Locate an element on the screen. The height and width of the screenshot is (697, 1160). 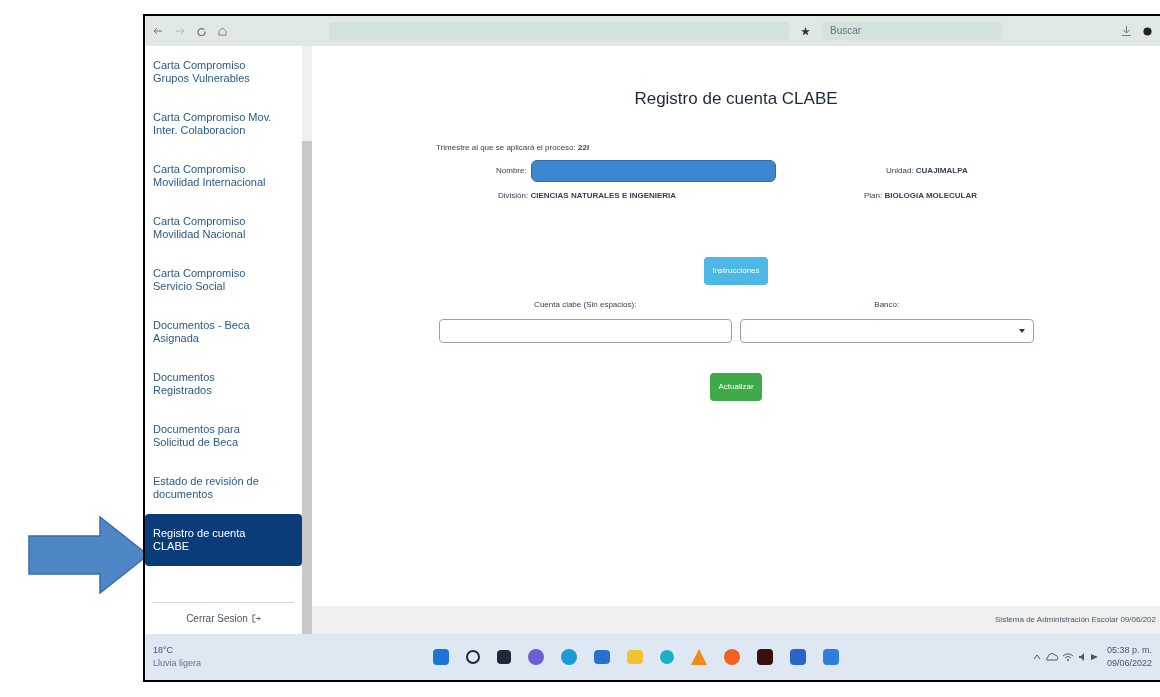
extension-icon is located at coordinates (1147, 31).